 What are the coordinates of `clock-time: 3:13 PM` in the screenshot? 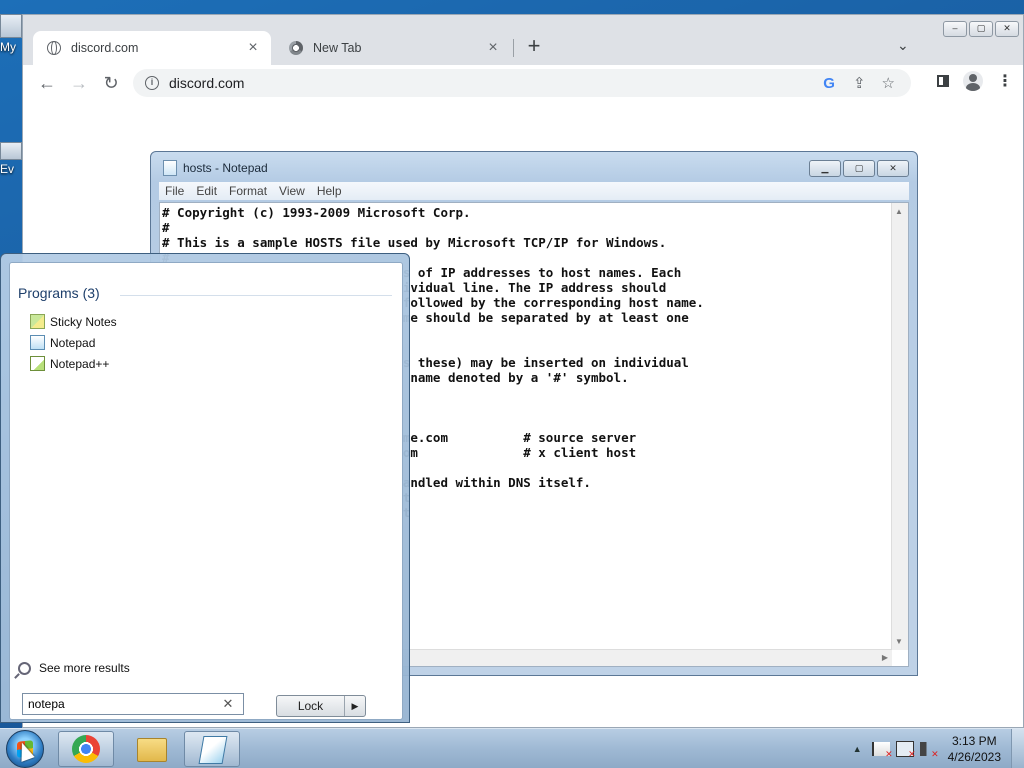 It's located at (974, 741).